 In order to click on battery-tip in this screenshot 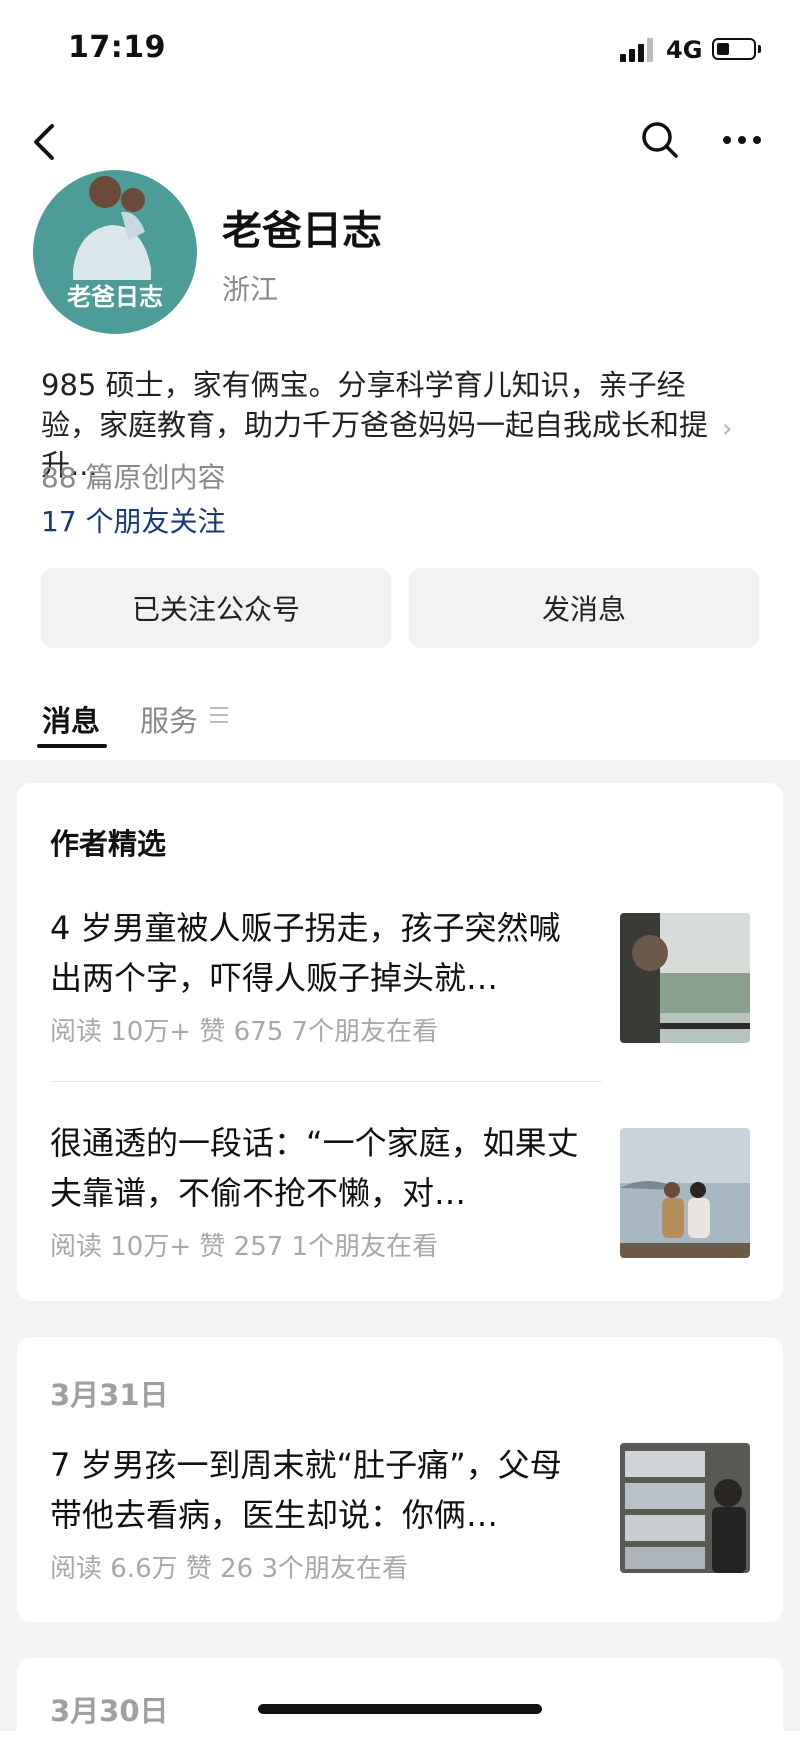, I will do `click(759, 49)`.